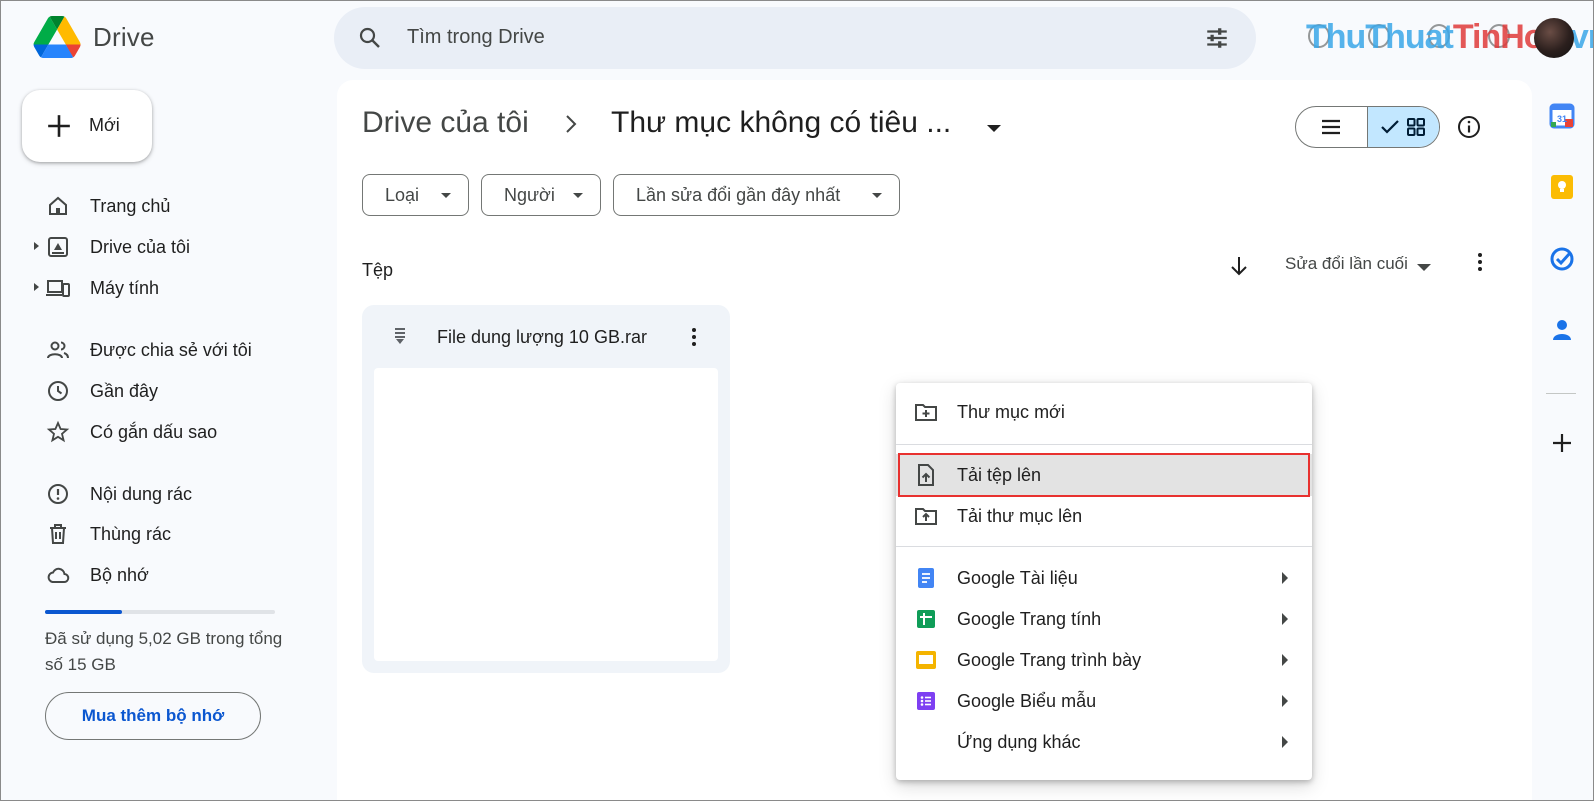 The width and height of the screenshot is (1594, 801). I want to click on file-card: File dung lượng 10 GB.rar, so click(546, 489).